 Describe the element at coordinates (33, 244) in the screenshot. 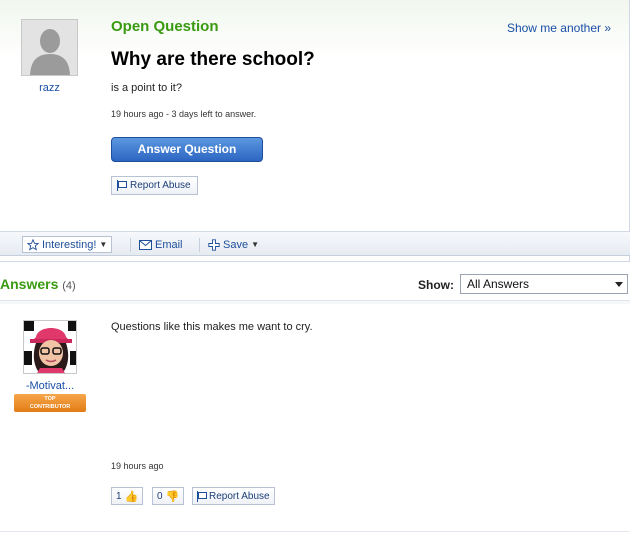

I see `star-icon` at that location.